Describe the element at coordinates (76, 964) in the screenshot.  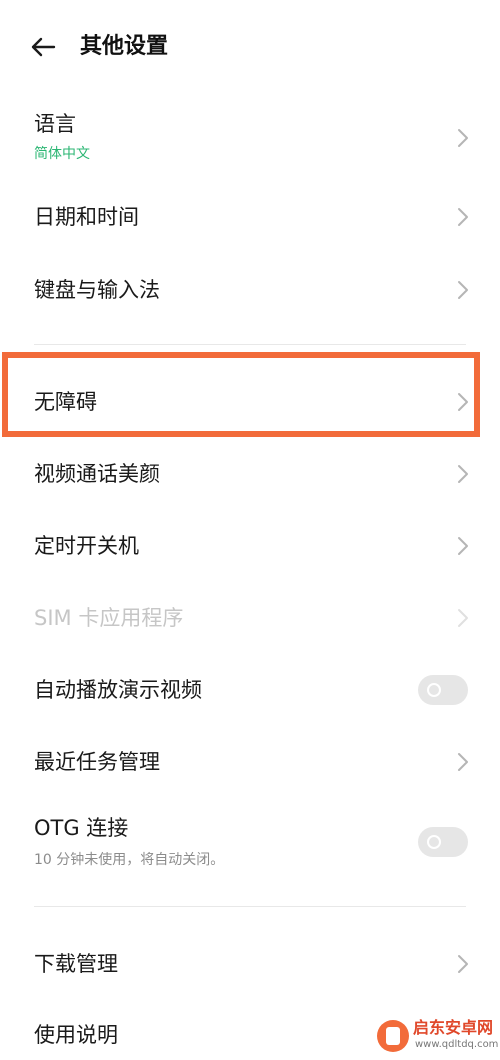
I see `settings-item-label: 下载管理` at that location.